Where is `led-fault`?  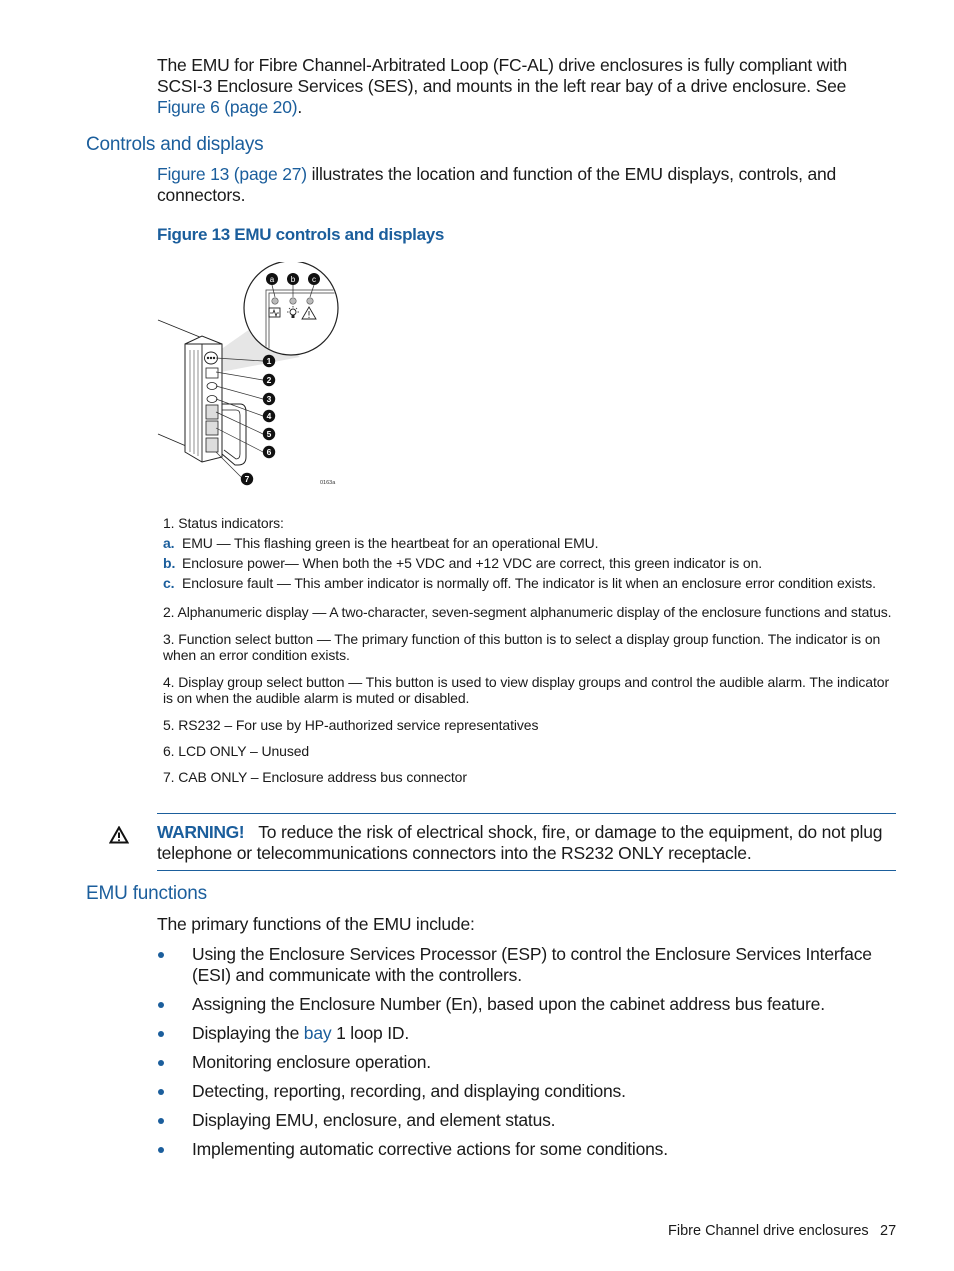 led-fault is located at coordinates (310, 301).